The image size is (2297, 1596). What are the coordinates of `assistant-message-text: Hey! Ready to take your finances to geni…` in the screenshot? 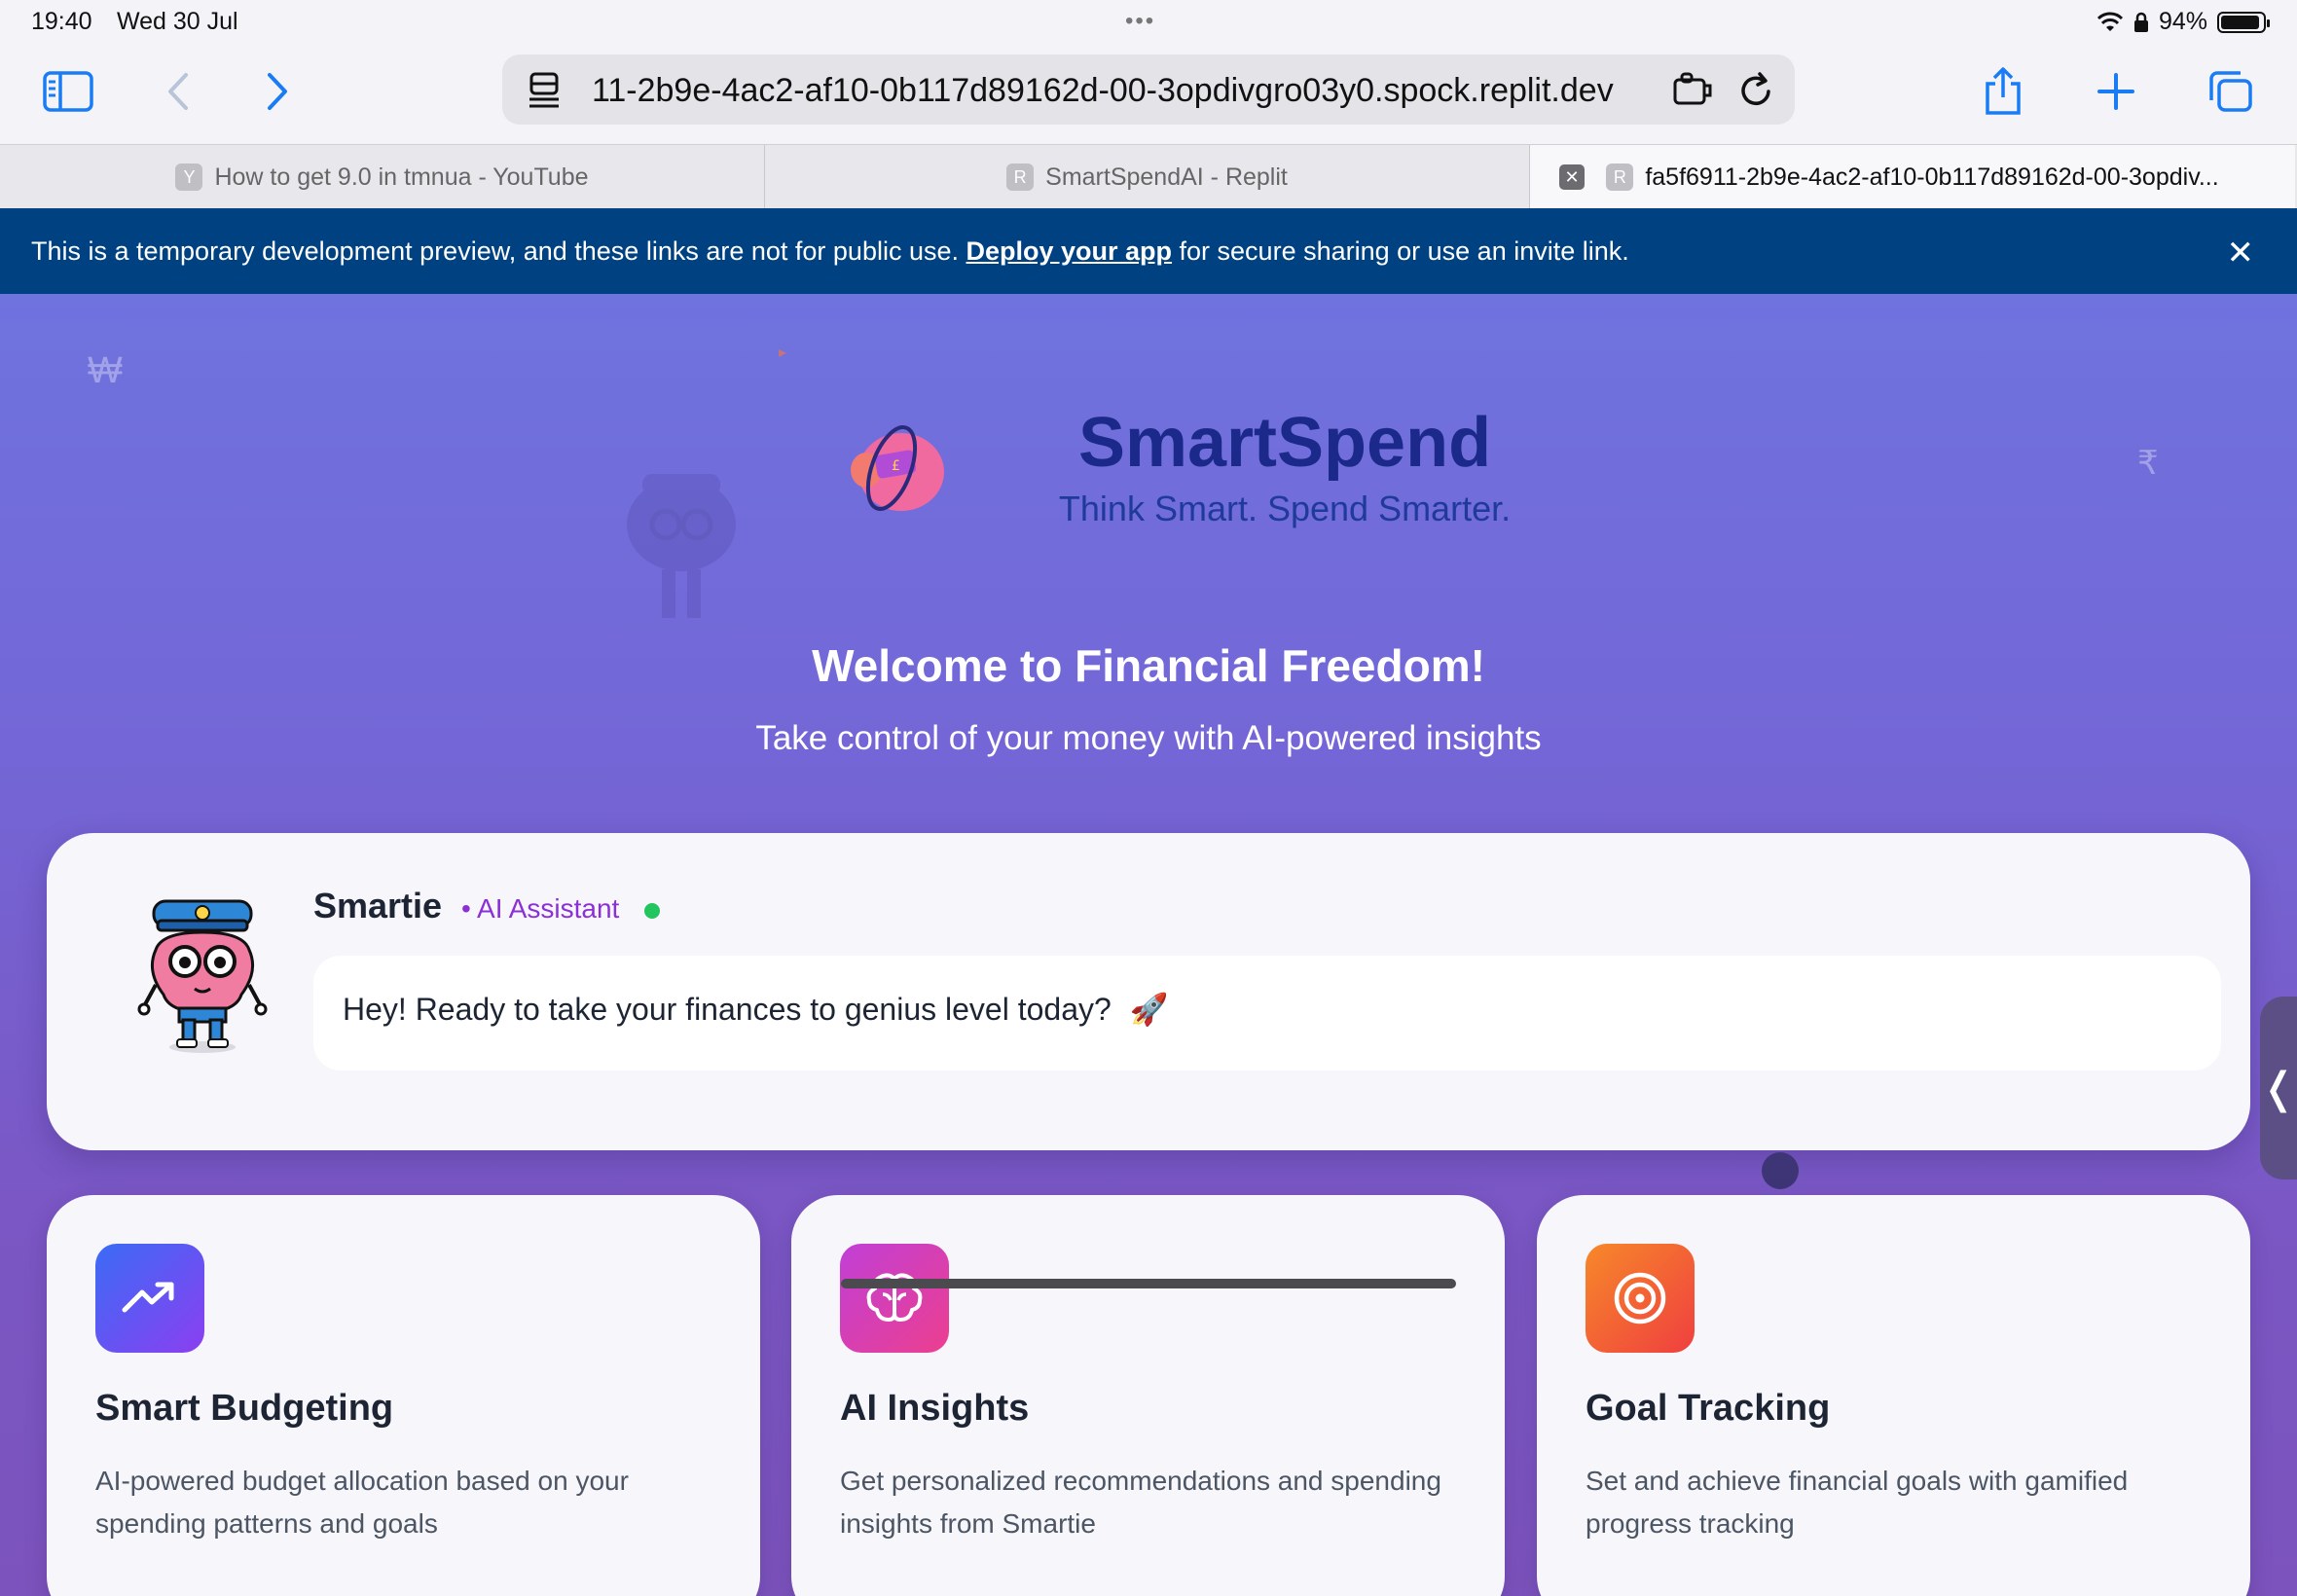 It's located at (728, 1009).